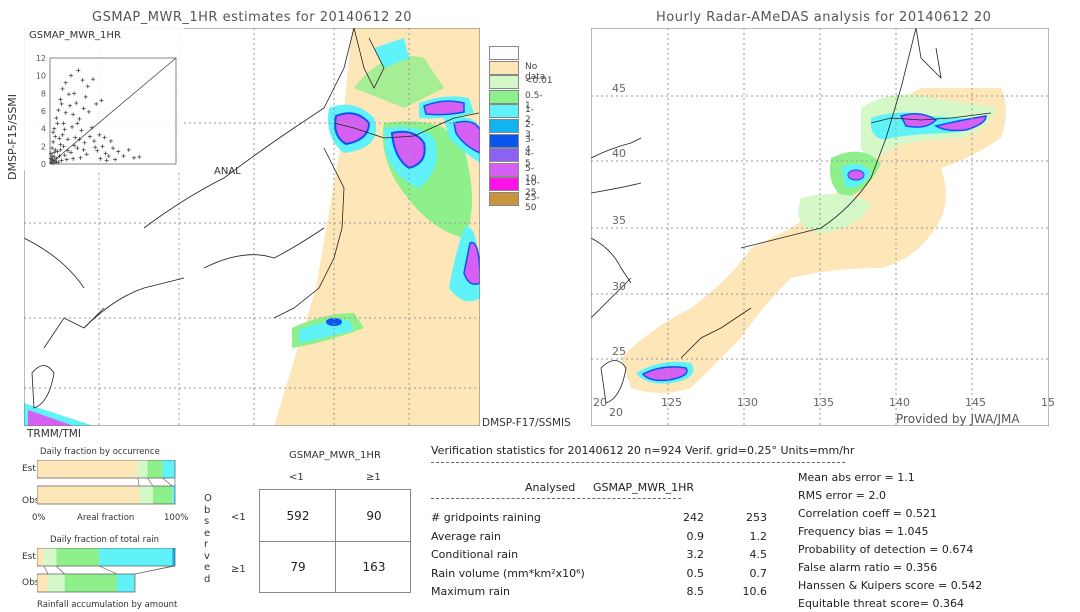  Describe the element at coordinates (104, 99) in the screenshot. I see `scatter-inset: 0 2 4 6 8 10 12 6 8 10 12` at that location.